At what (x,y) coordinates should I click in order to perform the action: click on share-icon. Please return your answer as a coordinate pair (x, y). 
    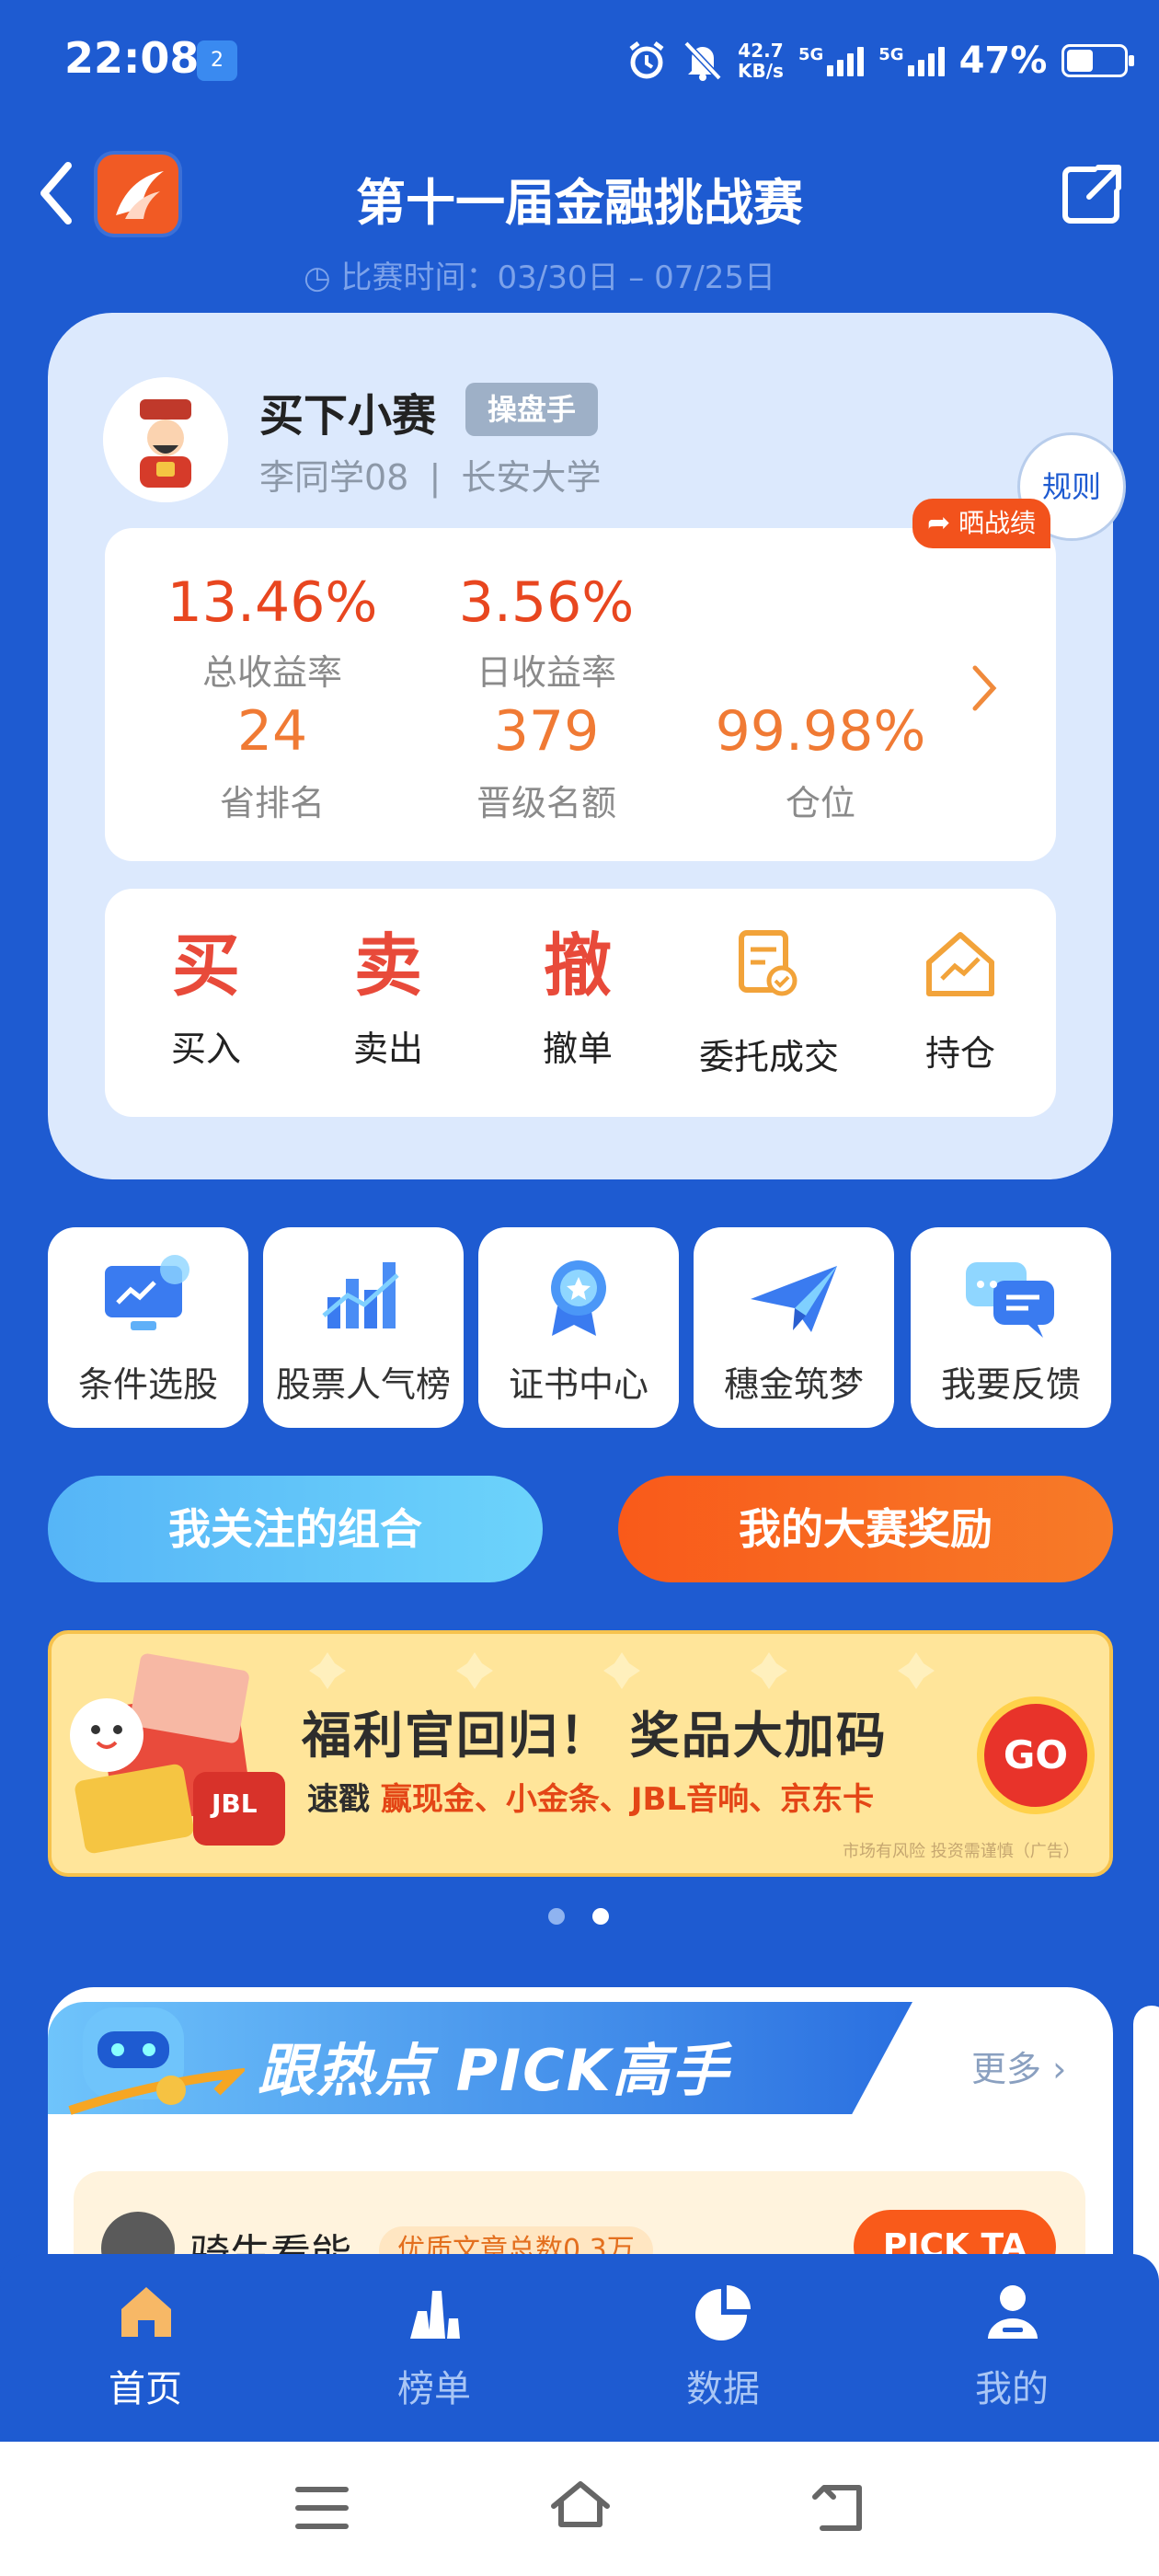
    Looking at the image, I should click on (1092, 194).